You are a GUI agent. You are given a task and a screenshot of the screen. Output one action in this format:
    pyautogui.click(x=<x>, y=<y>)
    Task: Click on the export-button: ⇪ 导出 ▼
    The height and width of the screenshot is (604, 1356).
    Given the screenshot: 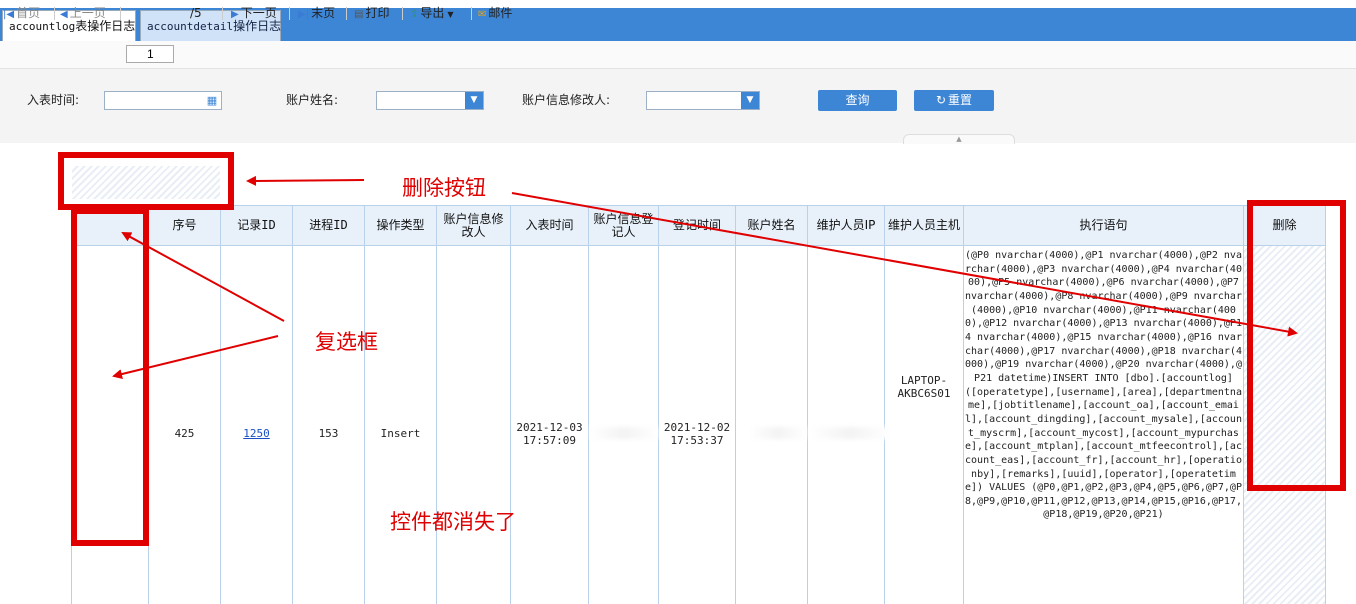 What is the action you would take?
    pyautogui.click(x=432, y=13)
    